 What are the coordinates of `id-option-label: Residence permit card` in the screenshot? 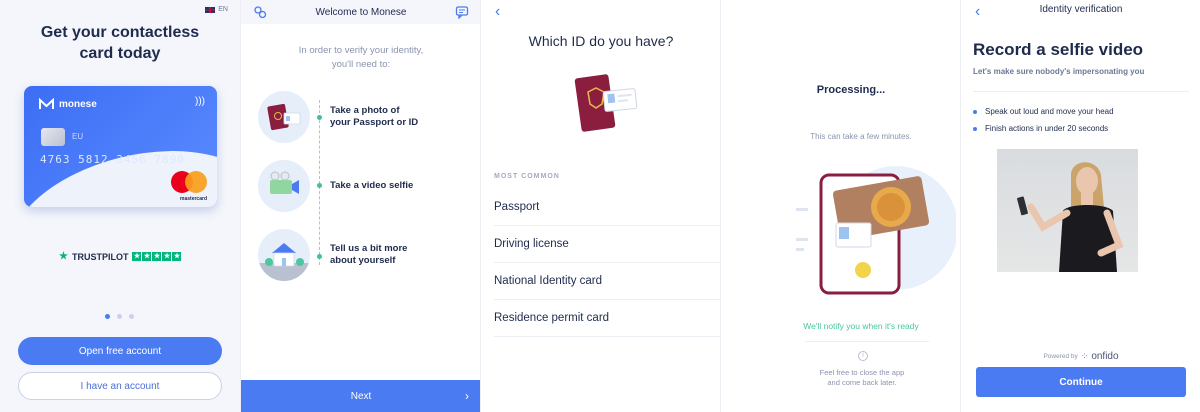 It's located at (552, 318).